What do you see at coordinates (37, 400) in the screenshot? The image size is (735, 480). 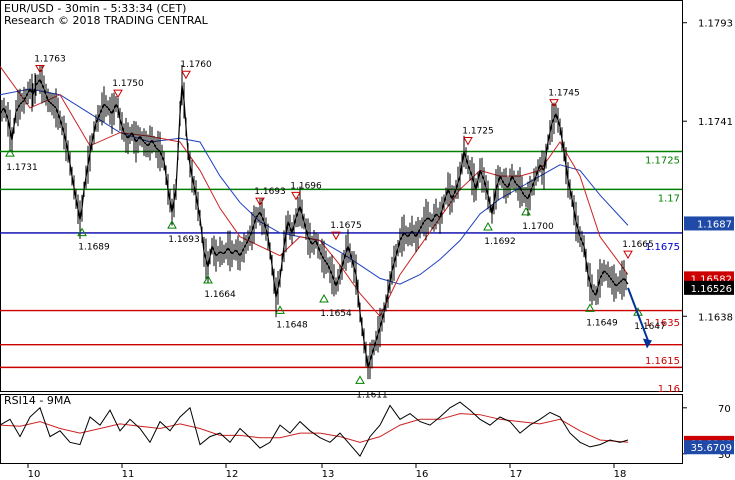 I see `rsi-panel-title: RSI14 - 9MA` at bounding box center [37, 400].